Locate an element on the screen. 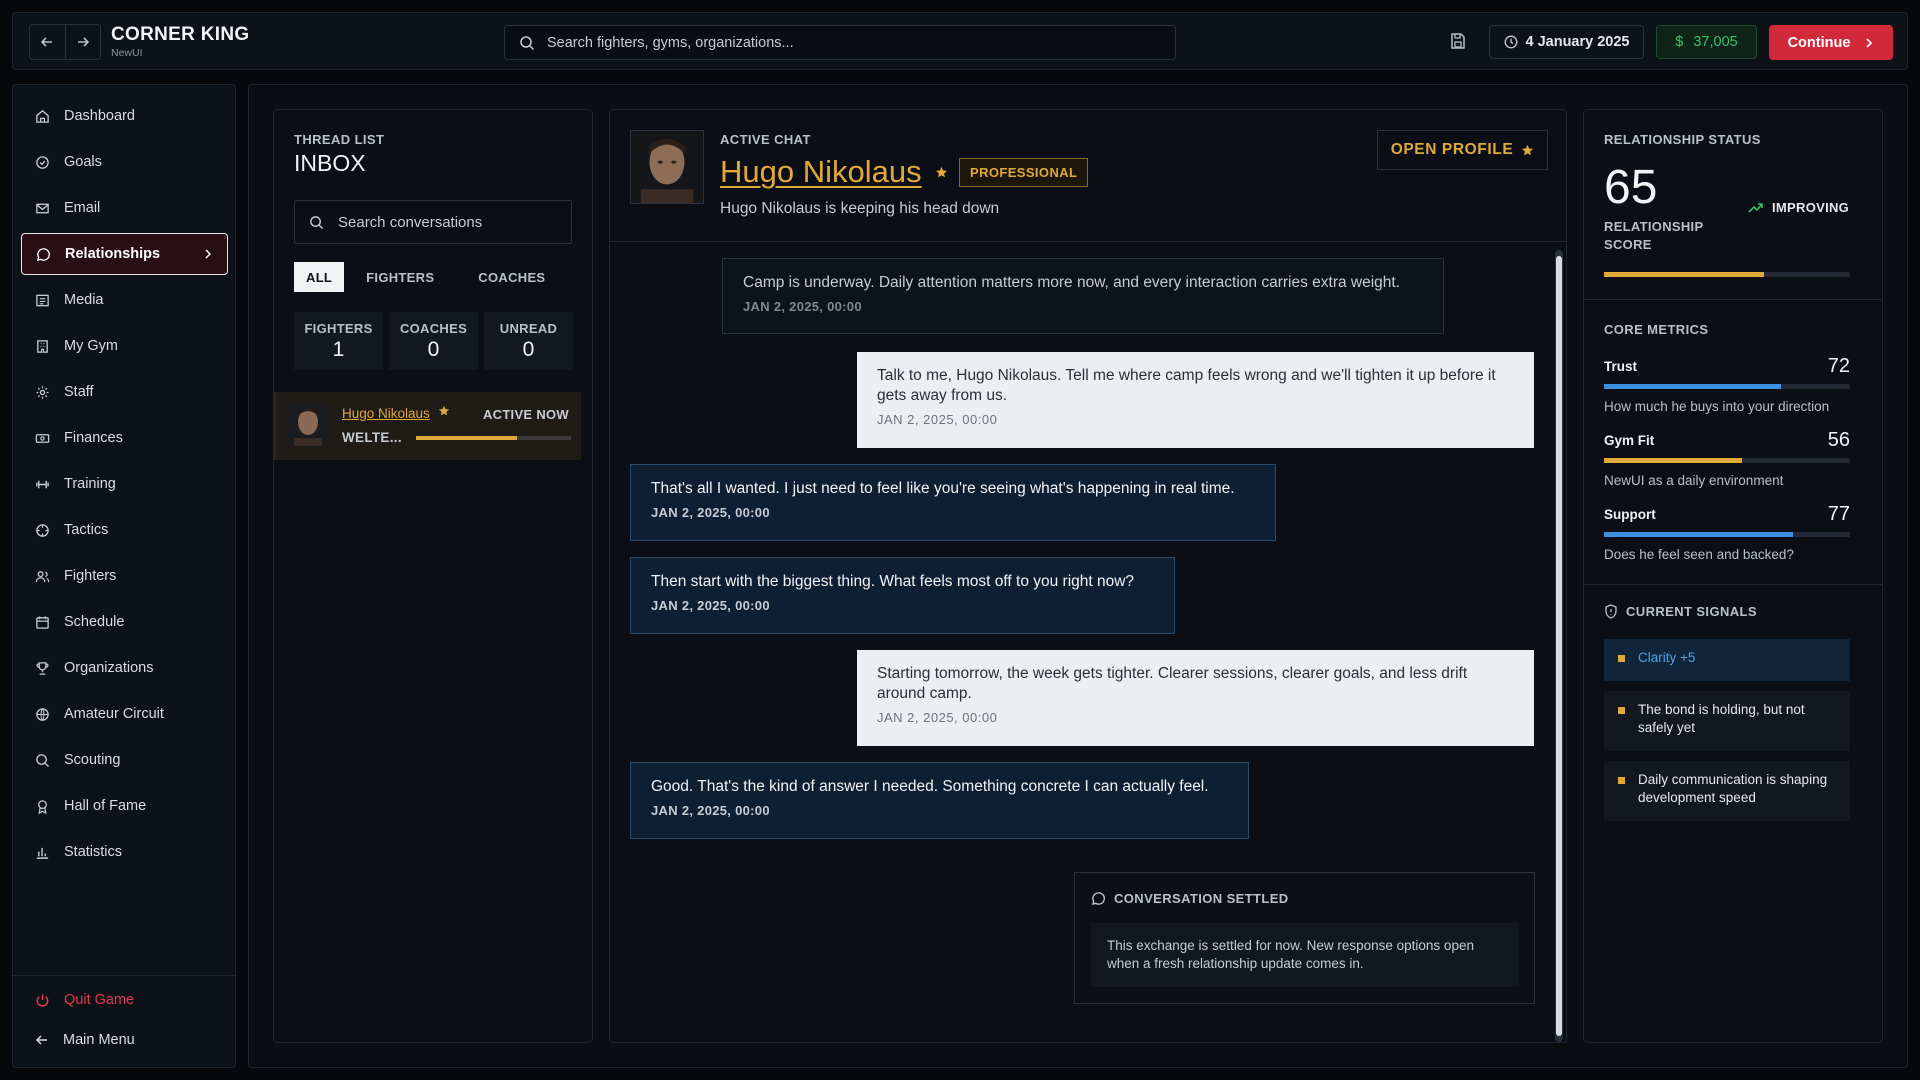 The image size is (1920, 1080). thread-progress-bar is located at coordinates (493, 438).